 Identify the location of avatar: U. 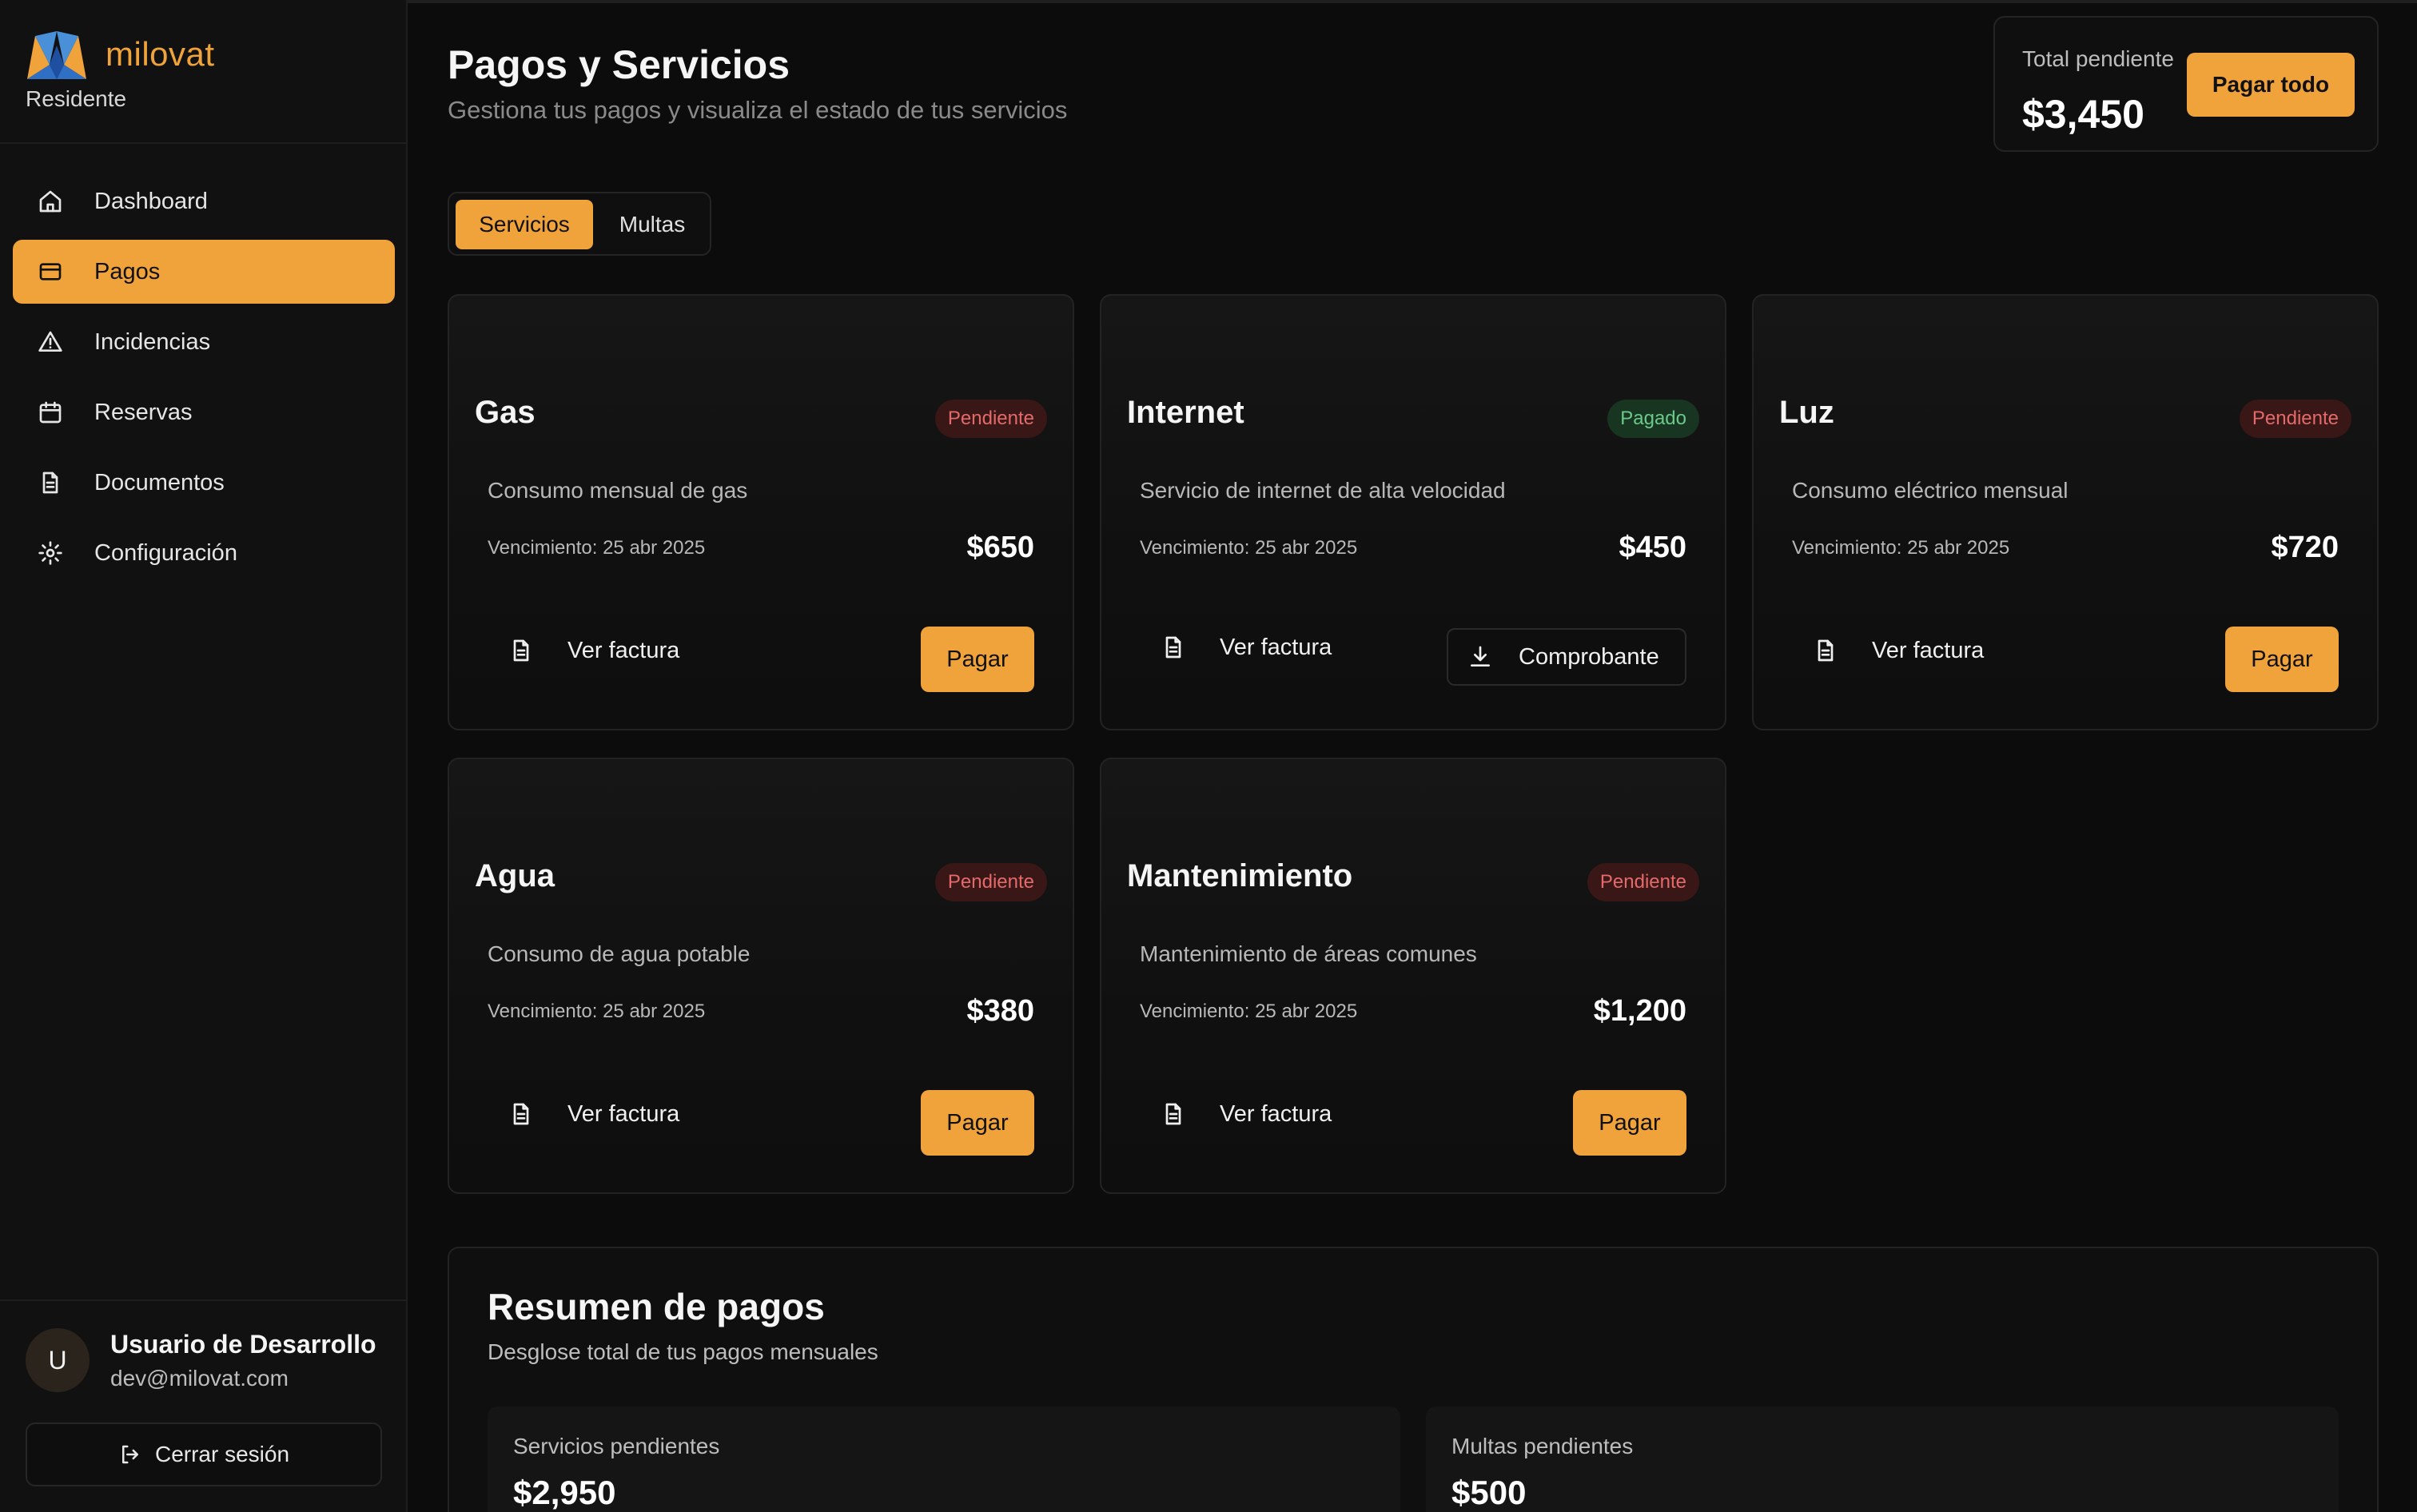
(58, 1360).